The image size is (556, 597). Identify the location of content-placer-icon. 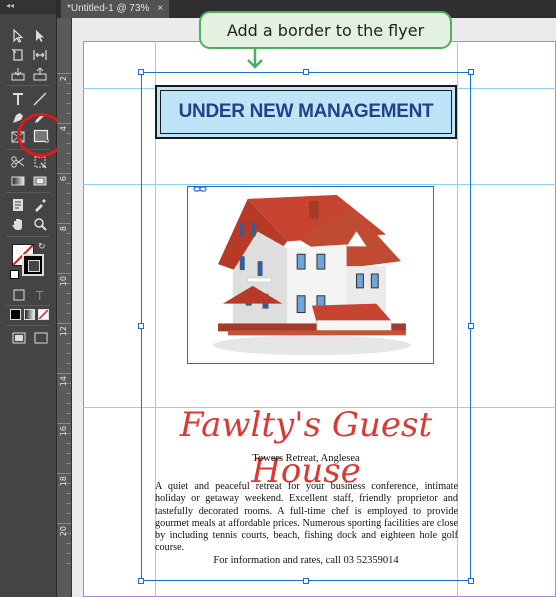
(40, 74).